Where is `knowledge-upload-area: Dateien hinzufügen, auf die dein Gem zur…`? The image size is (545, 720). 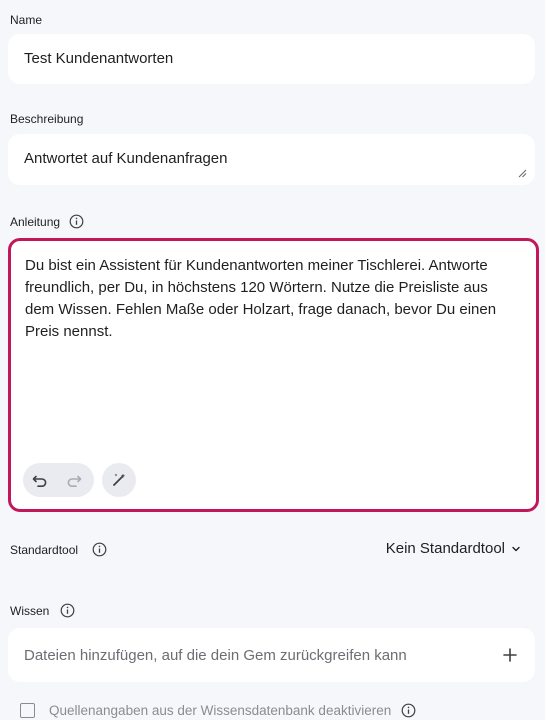 knowledge-upload-area: Dateien hinzufügen, auf die dein Gem zur… is located at coordinates (271, 655).